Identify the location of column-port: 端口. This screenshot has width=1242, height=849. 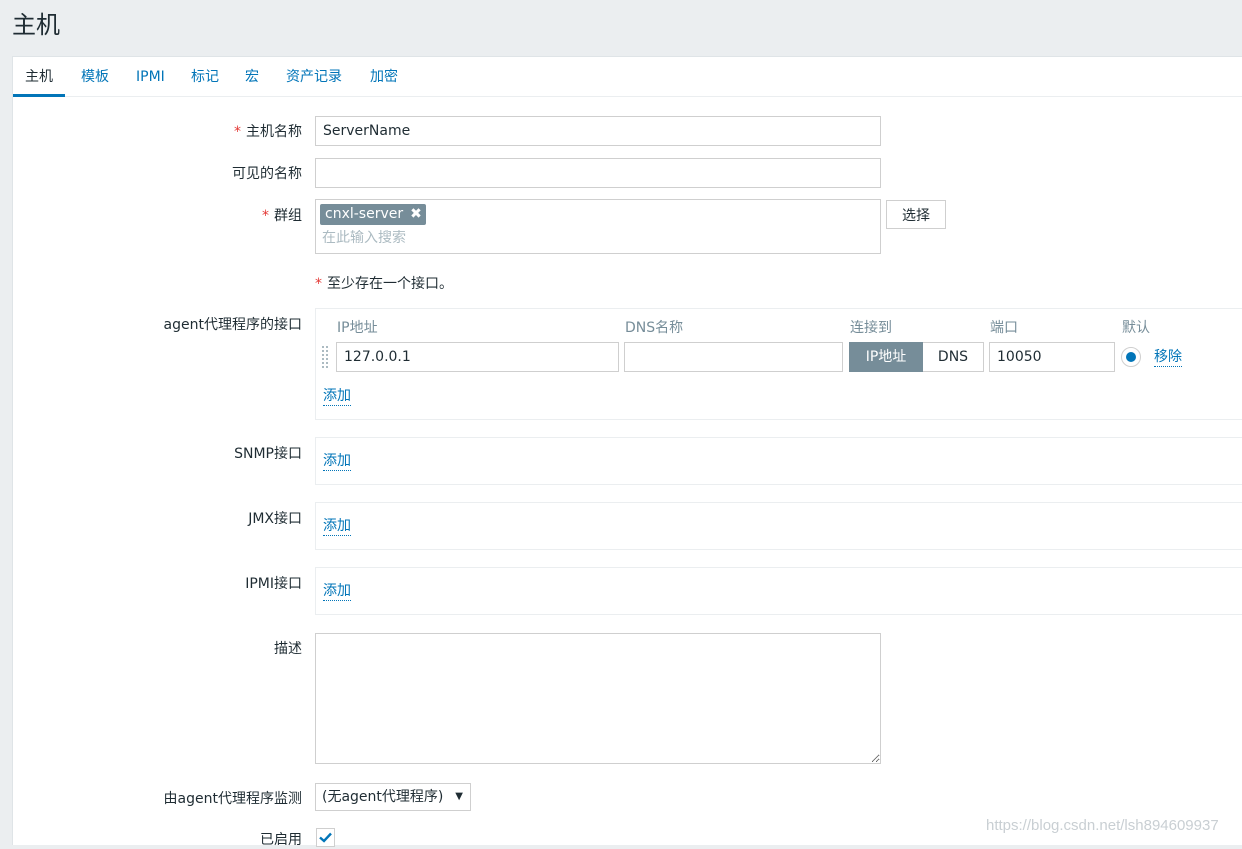
(1004, 328).